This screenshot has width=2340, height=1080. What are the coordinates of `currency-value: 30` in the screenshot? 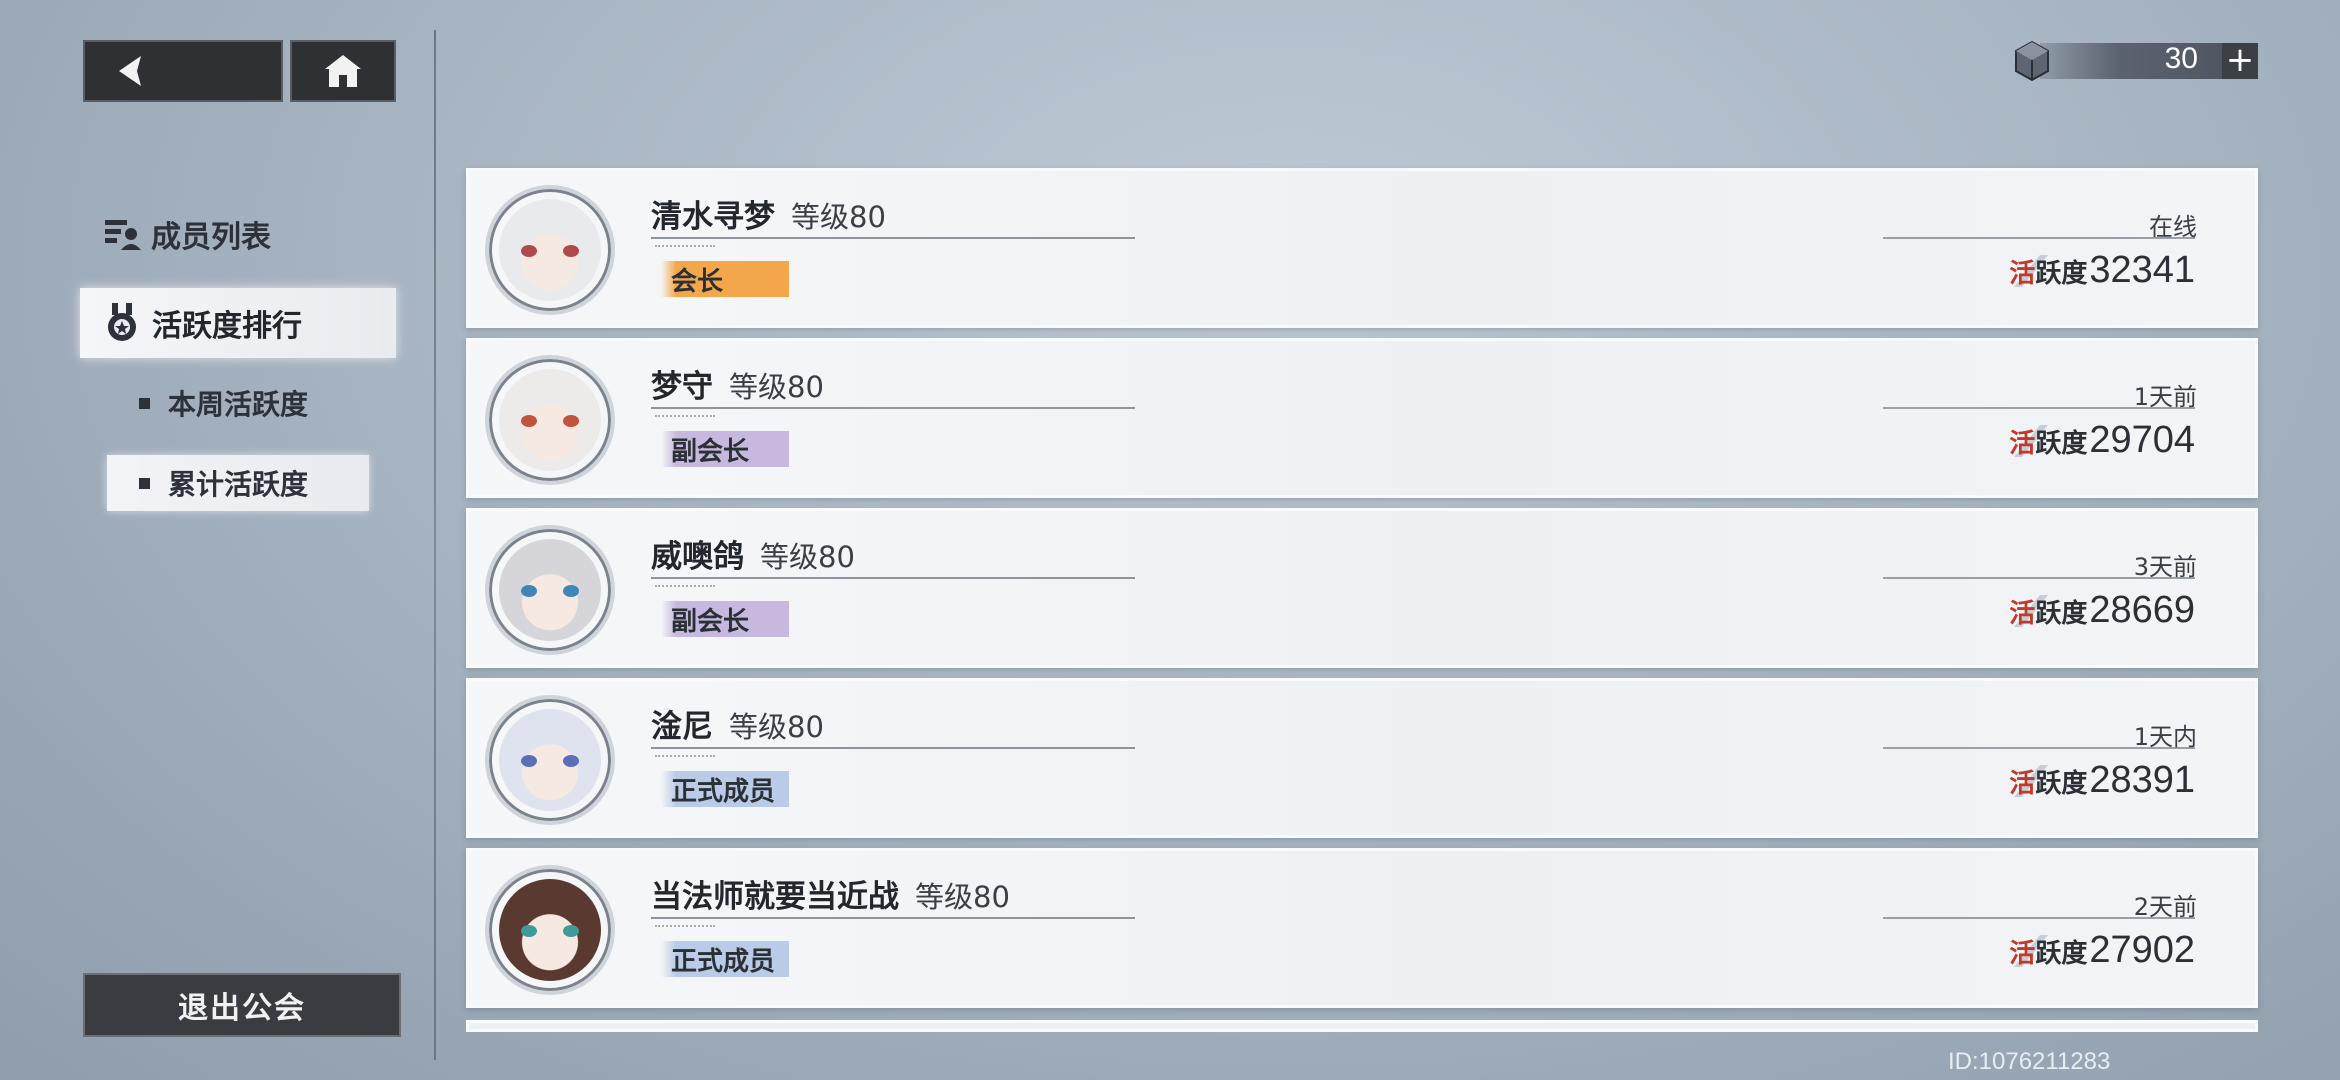 It's located at (2181, 58).